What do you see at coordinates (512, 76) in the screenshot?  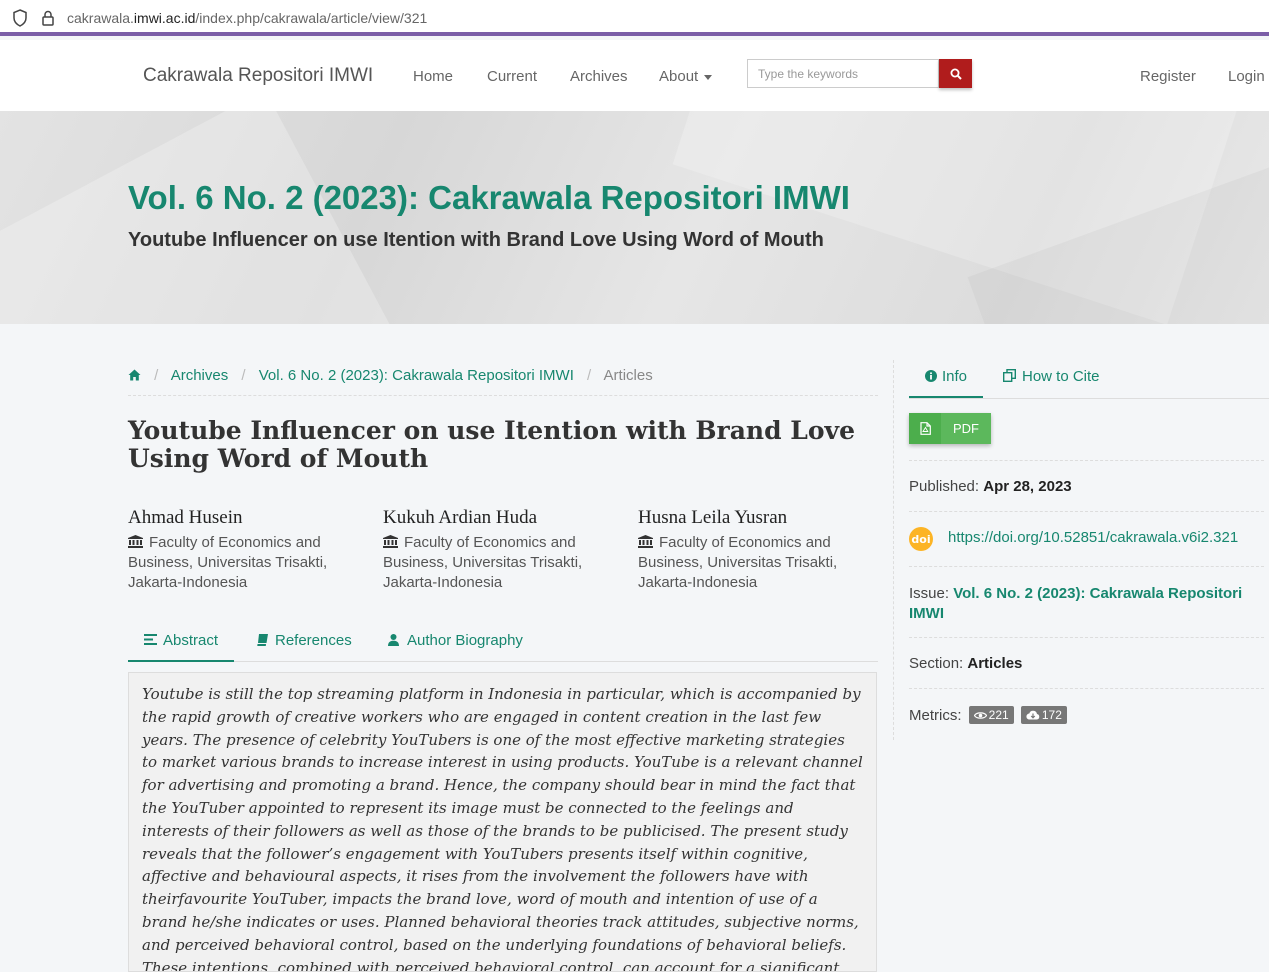 I see `nav-current: Current` at bounding box center [512, 76].